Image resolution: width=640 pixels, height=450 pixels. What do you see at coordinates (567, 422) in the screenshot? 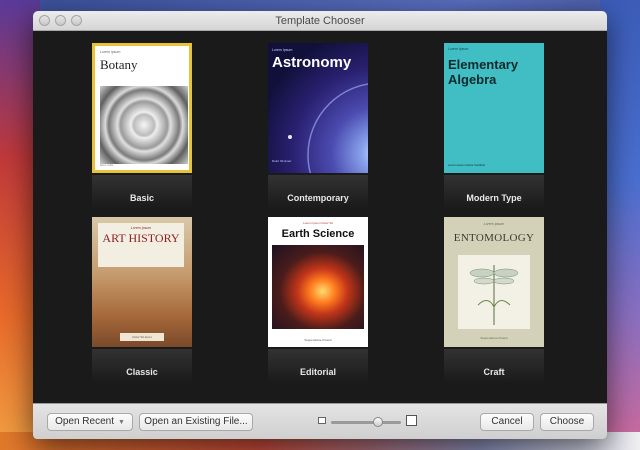
I see `choose-button: Choose` at bounding box center [567, 422].